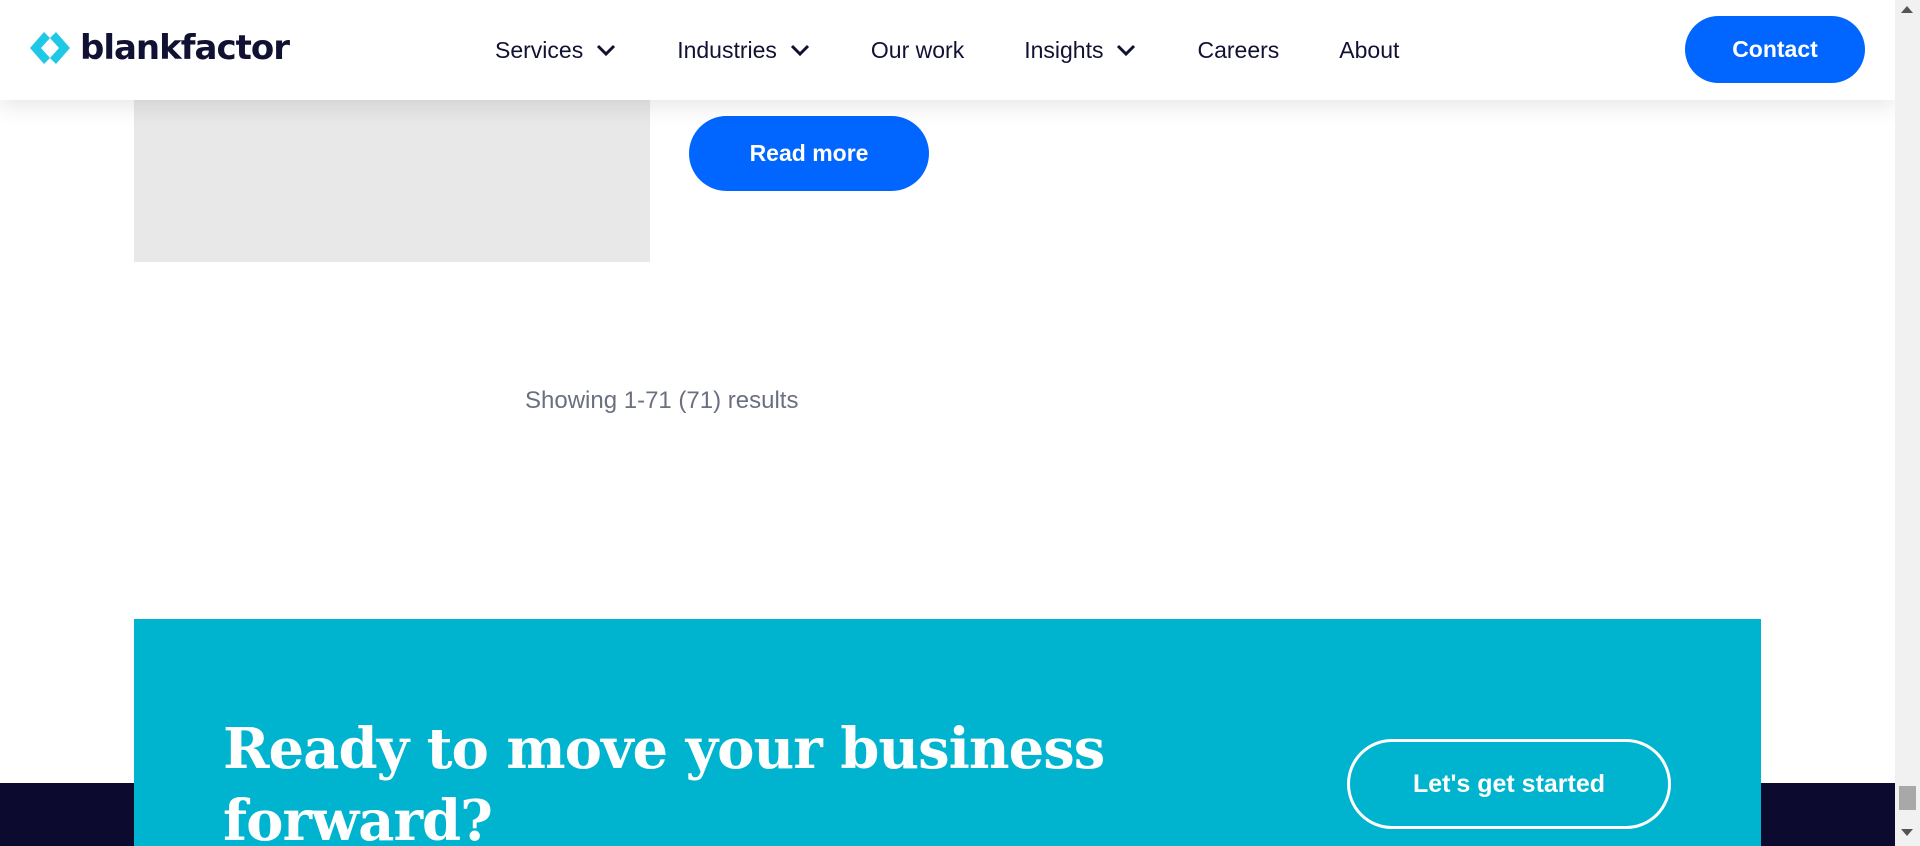  I want to click on nav-our-work-label: Our work, so click(917, 49).